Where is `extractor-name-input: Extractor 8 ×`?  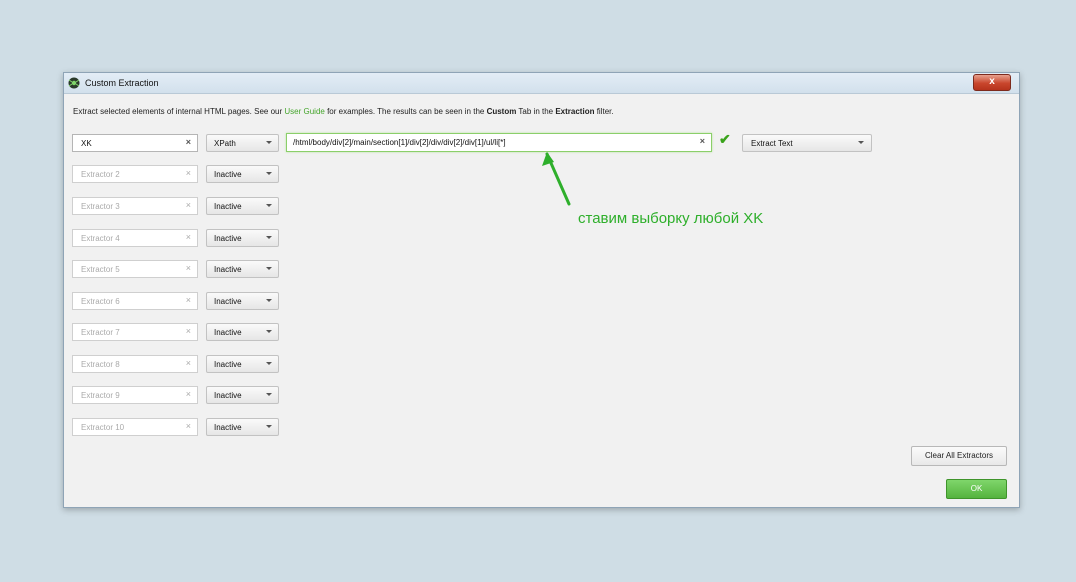
extractor-name-input: Extractor 8 × is located at coordinates (135, 364).